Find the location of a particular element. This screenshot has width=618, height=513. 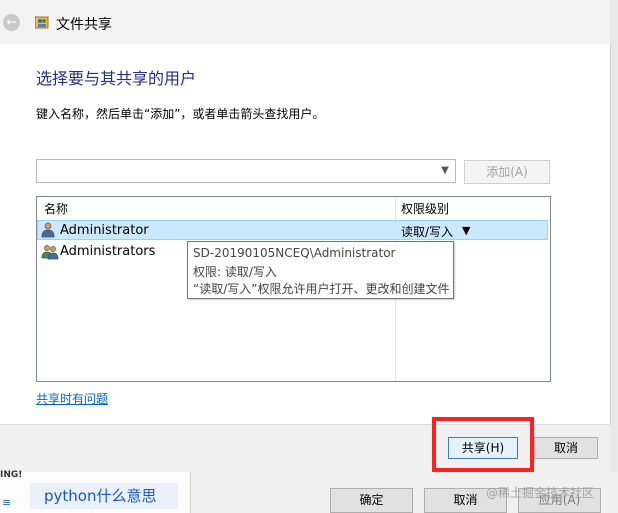

highlight-box is located at coordinates (483, 444).